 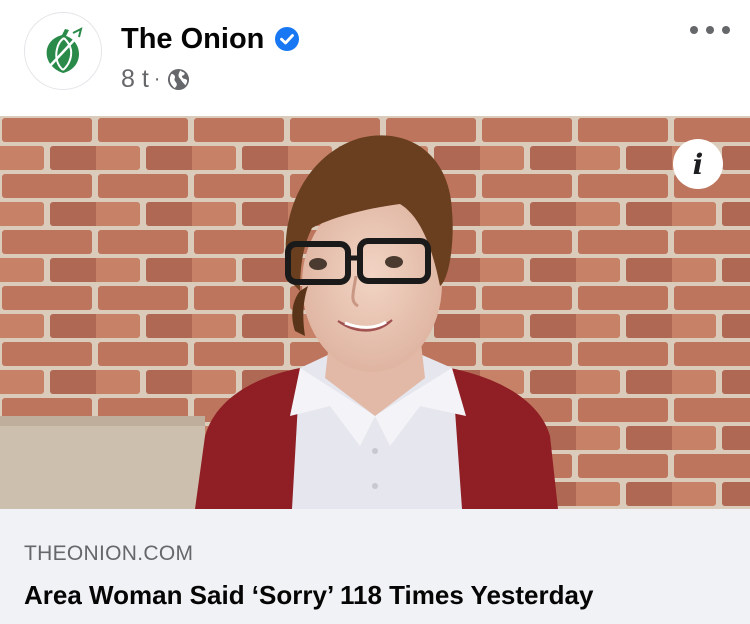 I want to click on onion-logo-icon, so click(x=64, y=50).